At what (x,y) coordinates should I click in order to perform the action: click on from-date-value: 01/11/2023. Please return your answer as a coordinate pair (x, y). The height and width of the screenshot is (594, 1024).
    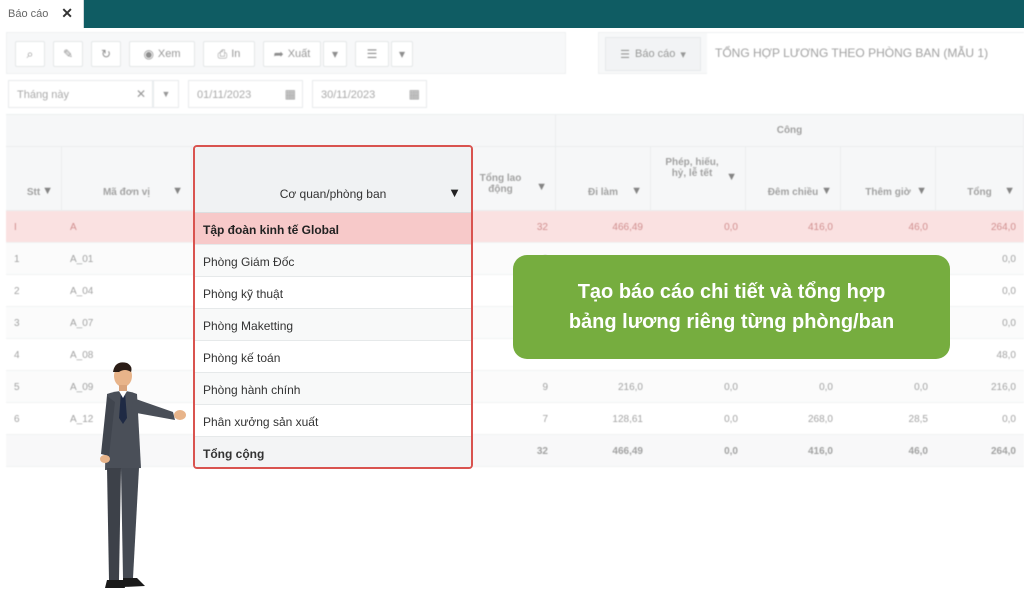
    Looking at the image, I should click on (224, 95).